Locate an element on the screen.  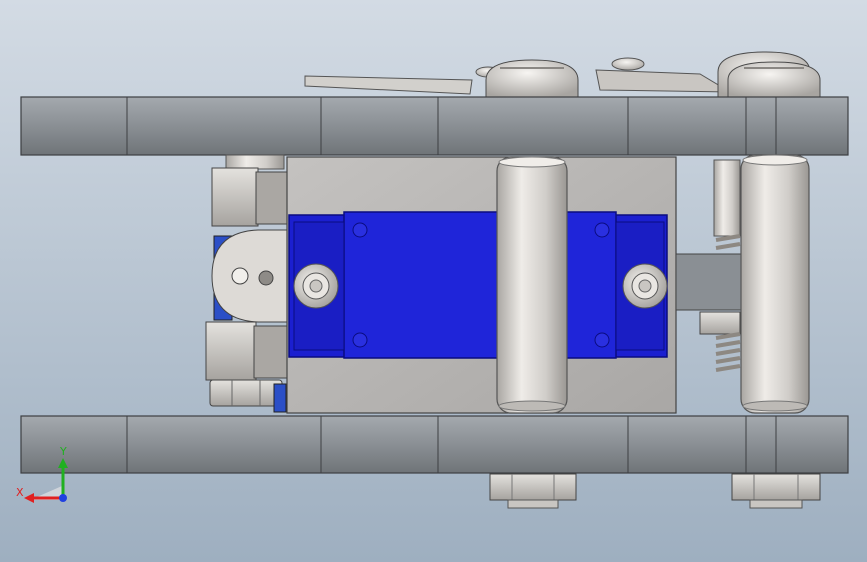
z-axis-dot is located at coordinates (63, 498).